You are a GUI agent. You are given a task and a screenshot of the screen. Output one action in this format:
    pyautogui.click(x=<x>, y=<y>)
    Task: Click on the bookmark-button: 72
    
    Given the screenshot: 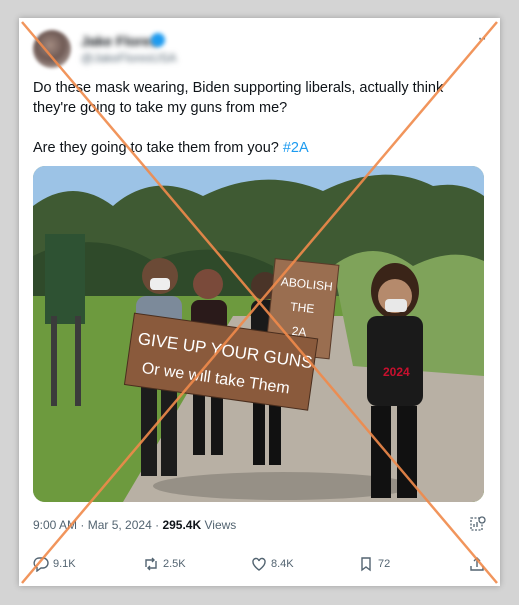 What is the action you would take?
    pyautogui.click(x=374, y=564)
    